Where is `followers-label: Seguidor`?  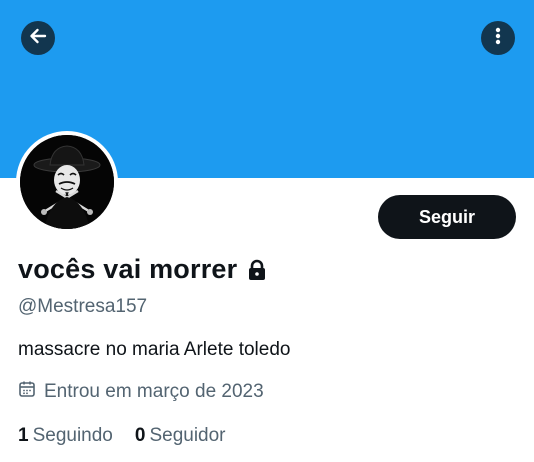 followers-label: Seguidor is located at coordinates (187, 435).